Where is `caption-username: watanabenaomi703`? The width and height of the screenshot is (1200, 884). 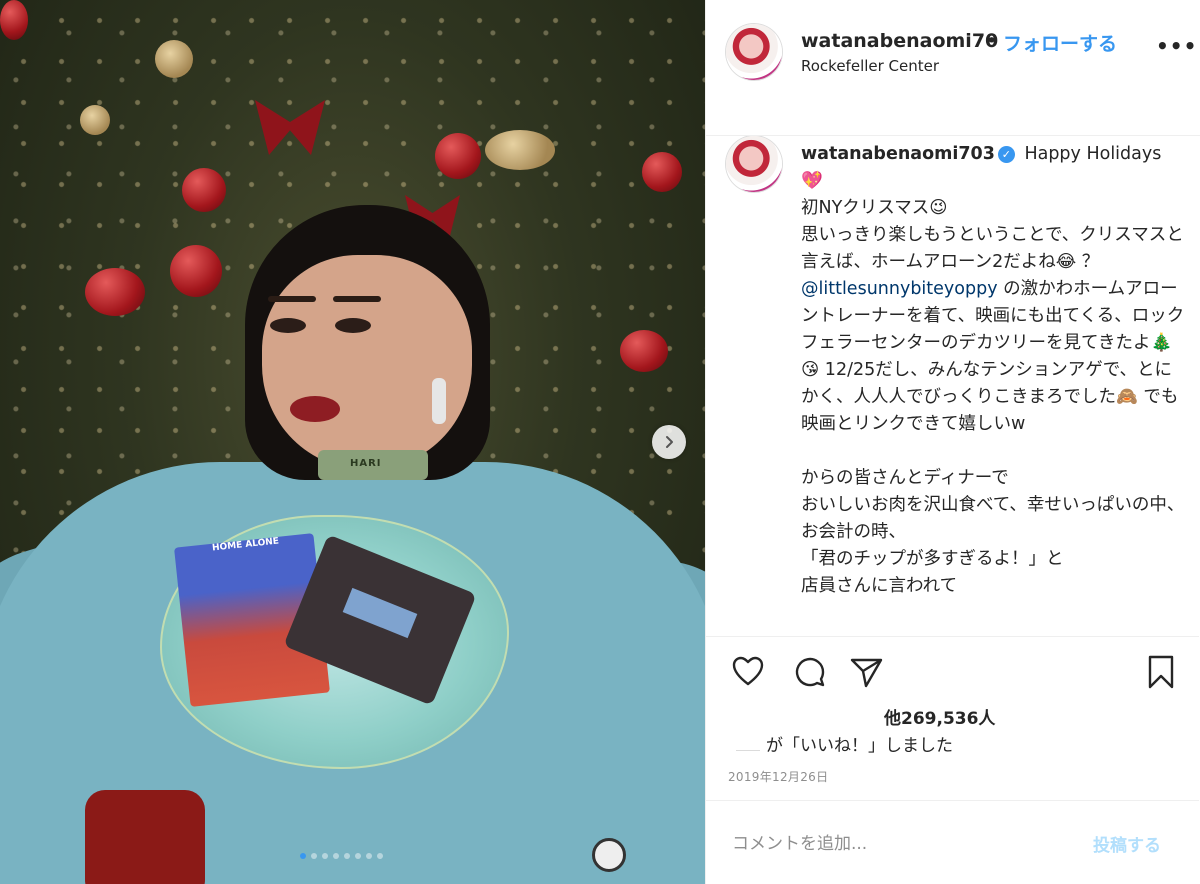
caption-username: watanabenaomi703 is located at coordinates (898, 154).